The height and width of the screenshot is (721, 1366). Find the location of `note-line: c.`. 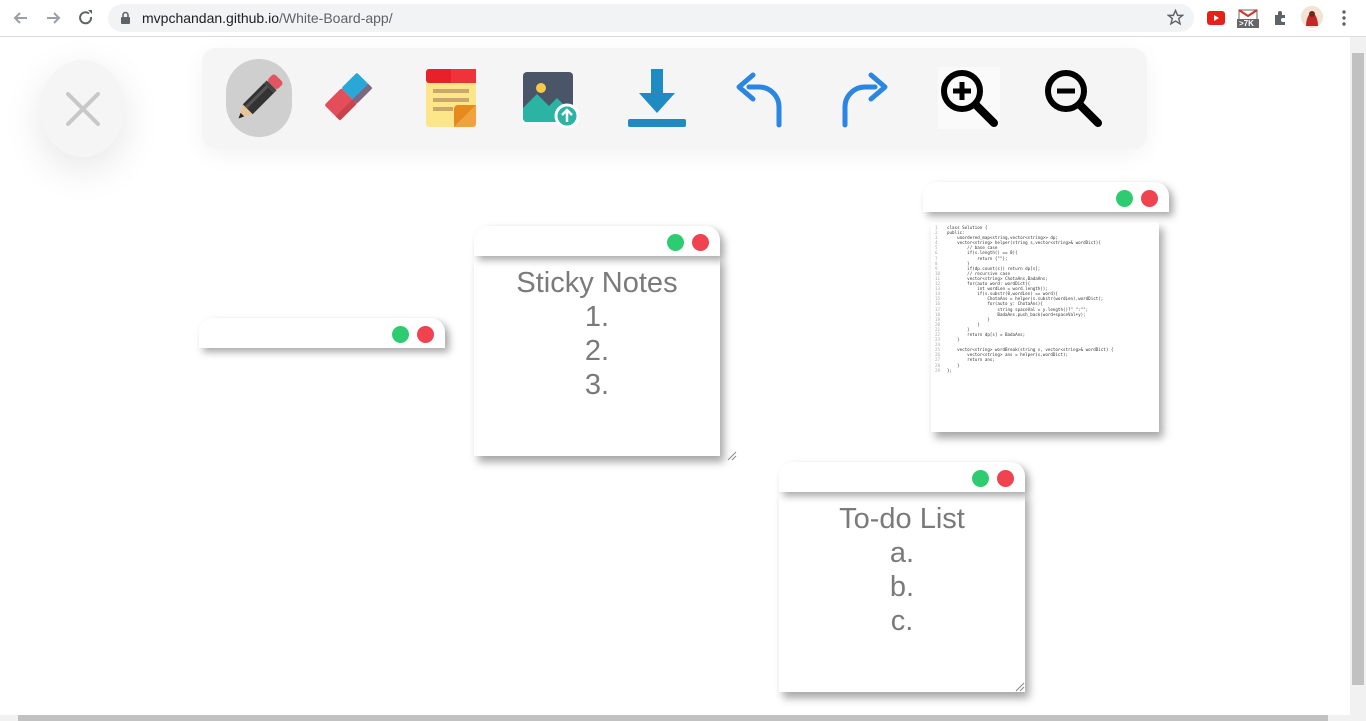

note-line: c. is located at coordinates (902, 621).